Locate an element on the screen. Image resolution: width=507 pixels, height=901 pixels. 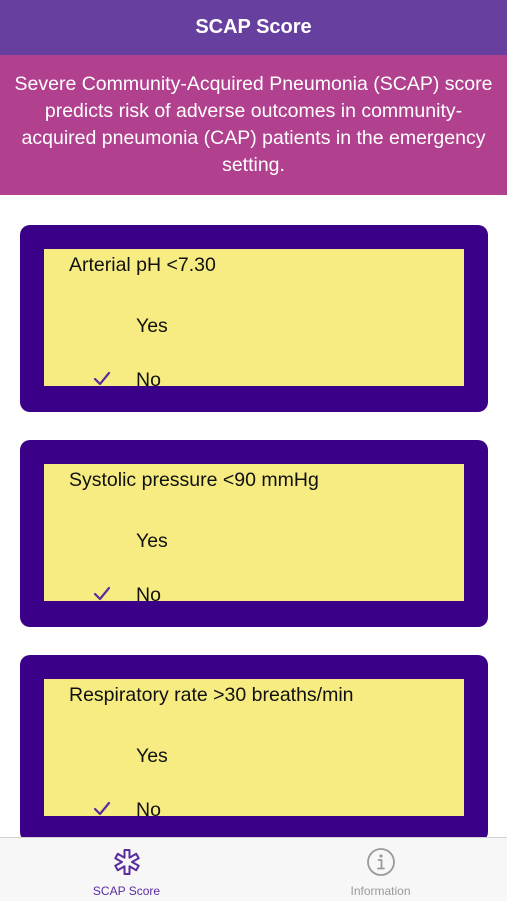
tab-information: Information is located at coordinates (380, 869).